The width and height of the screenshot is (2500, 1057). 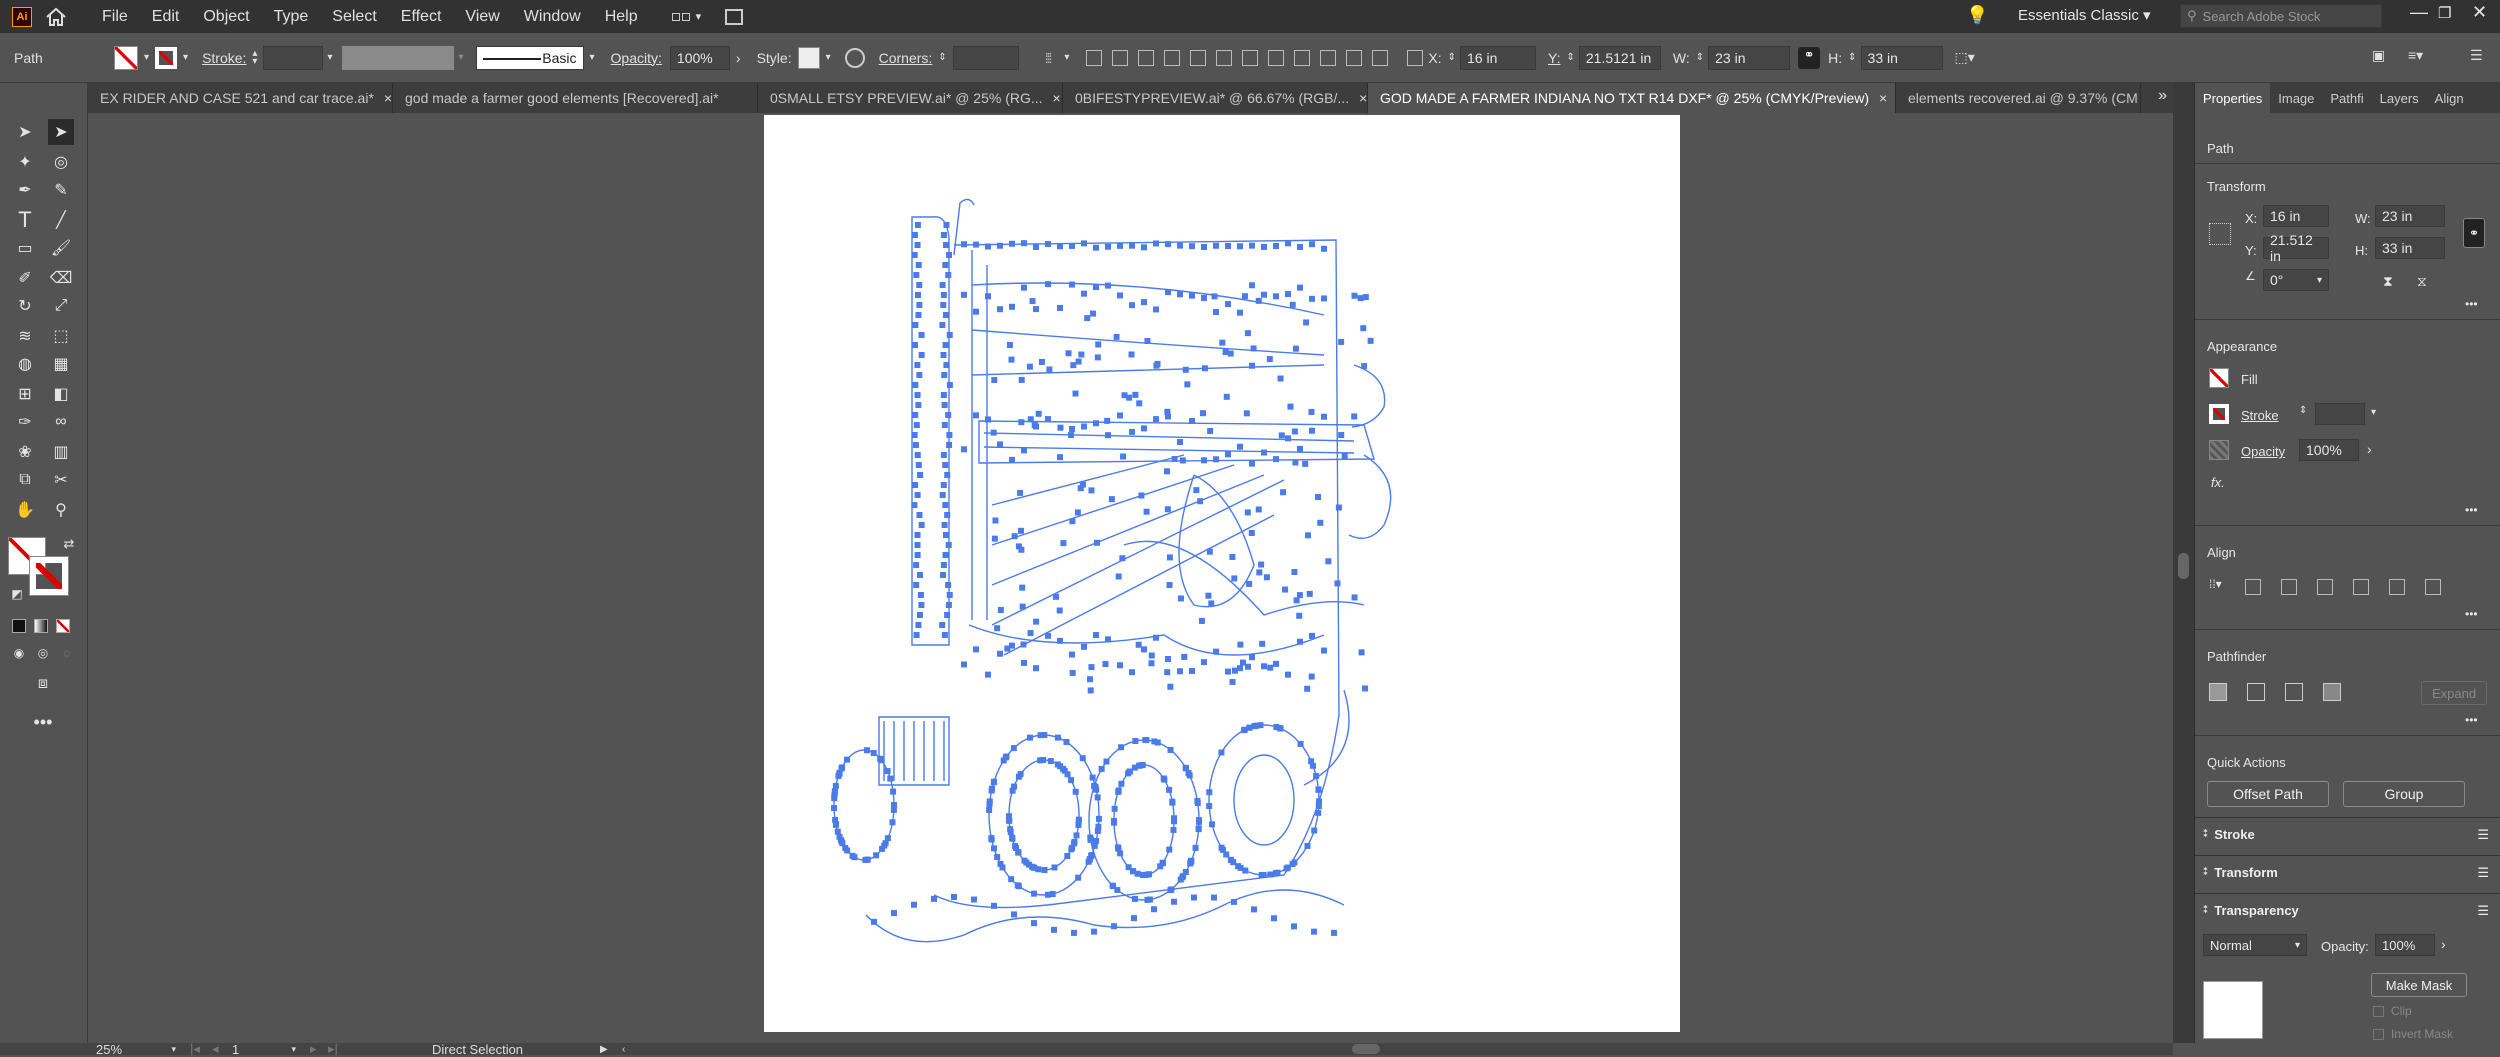 I want to click on warp-tool-icon: ≋, so click(x=25, y=336).